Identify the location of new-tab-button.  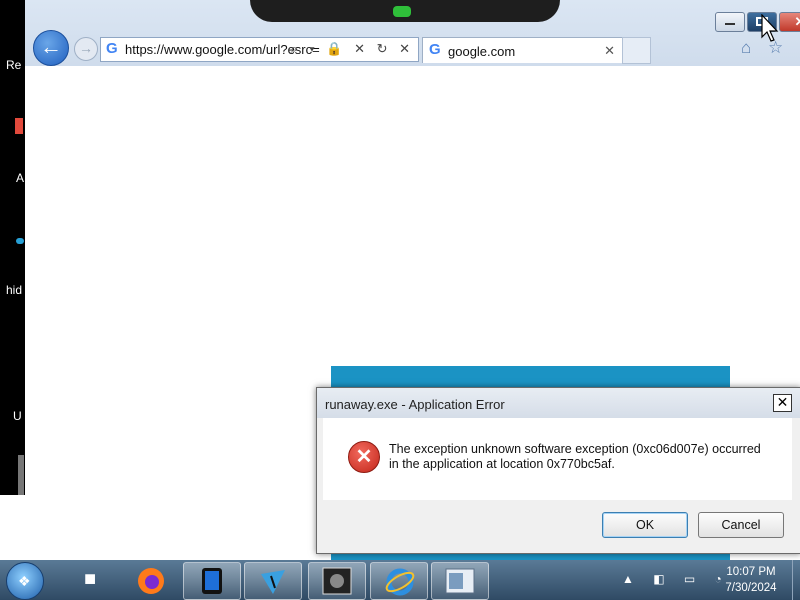
(636, 50).